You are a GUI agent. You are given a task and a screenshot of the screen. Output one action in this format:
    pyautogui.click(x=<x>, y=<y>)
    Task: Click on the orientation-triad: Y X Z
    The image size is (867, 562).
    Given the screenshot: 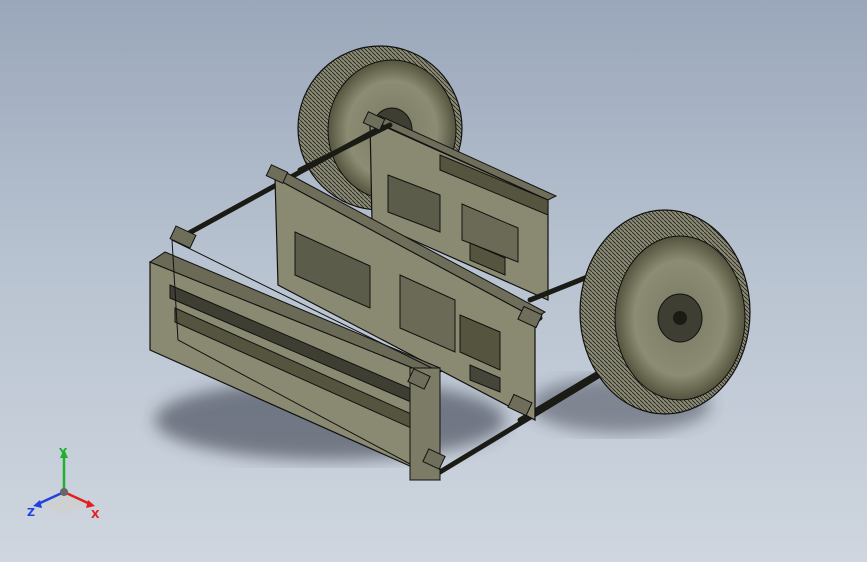 What is the action you would take?
    pyautogui.click(x=69, y=486)
    